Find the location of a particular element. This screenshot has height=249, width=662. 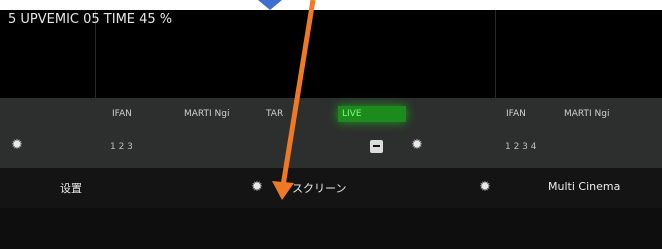

toolbar-label: 设置 is located at coordinates (71, 188).